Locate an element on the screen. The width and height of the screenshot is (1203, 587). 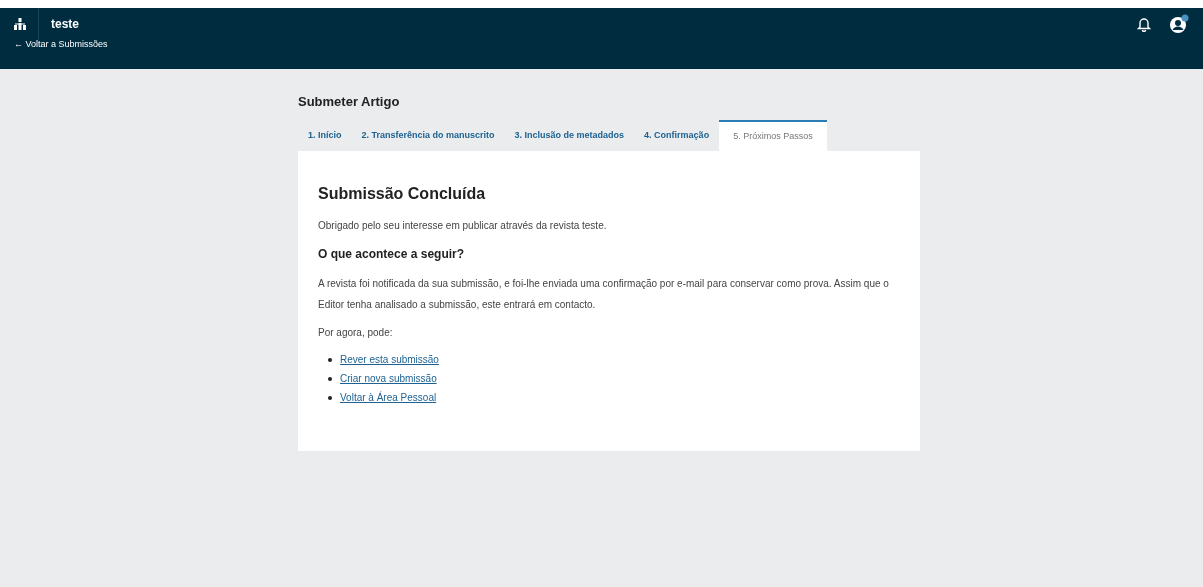
action-link: Voltar à Área Pessoal is located at coordinates (388, 397).